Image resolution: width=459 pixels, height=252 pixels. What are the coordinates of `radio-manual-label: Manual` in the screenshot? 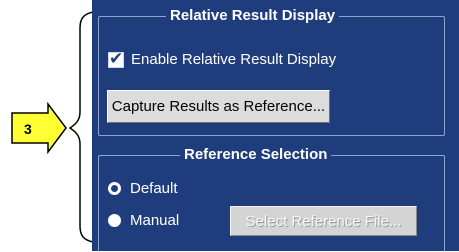 It's located at (155, 220).